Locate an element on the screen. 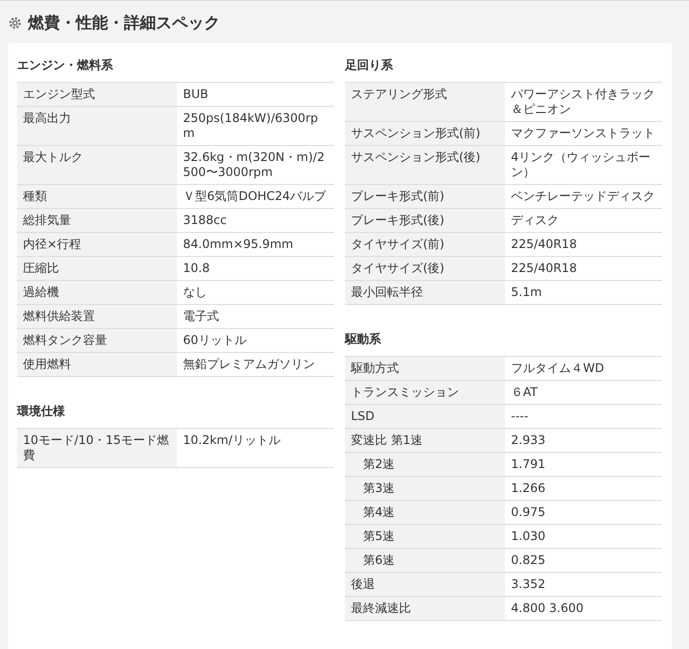 The width and height of the screenshot is (689, 649). spec-value: 10.2km/リットル is located at coordinates (232, 440).